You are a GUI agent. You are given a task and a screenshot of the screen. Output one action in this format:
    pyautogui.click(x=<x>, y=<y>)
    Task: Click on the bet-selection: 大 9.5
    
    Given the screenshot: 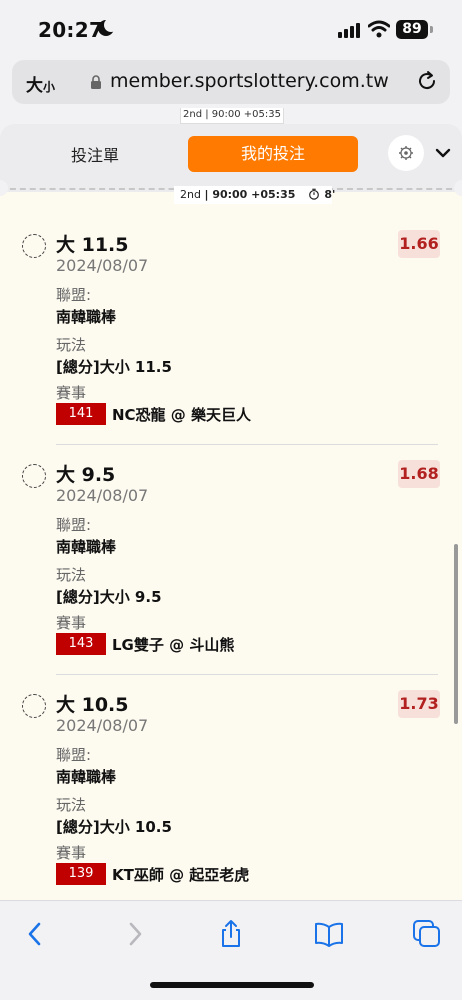 What is the action you would take?
    pyautogui.click(x=86, y=475)
    